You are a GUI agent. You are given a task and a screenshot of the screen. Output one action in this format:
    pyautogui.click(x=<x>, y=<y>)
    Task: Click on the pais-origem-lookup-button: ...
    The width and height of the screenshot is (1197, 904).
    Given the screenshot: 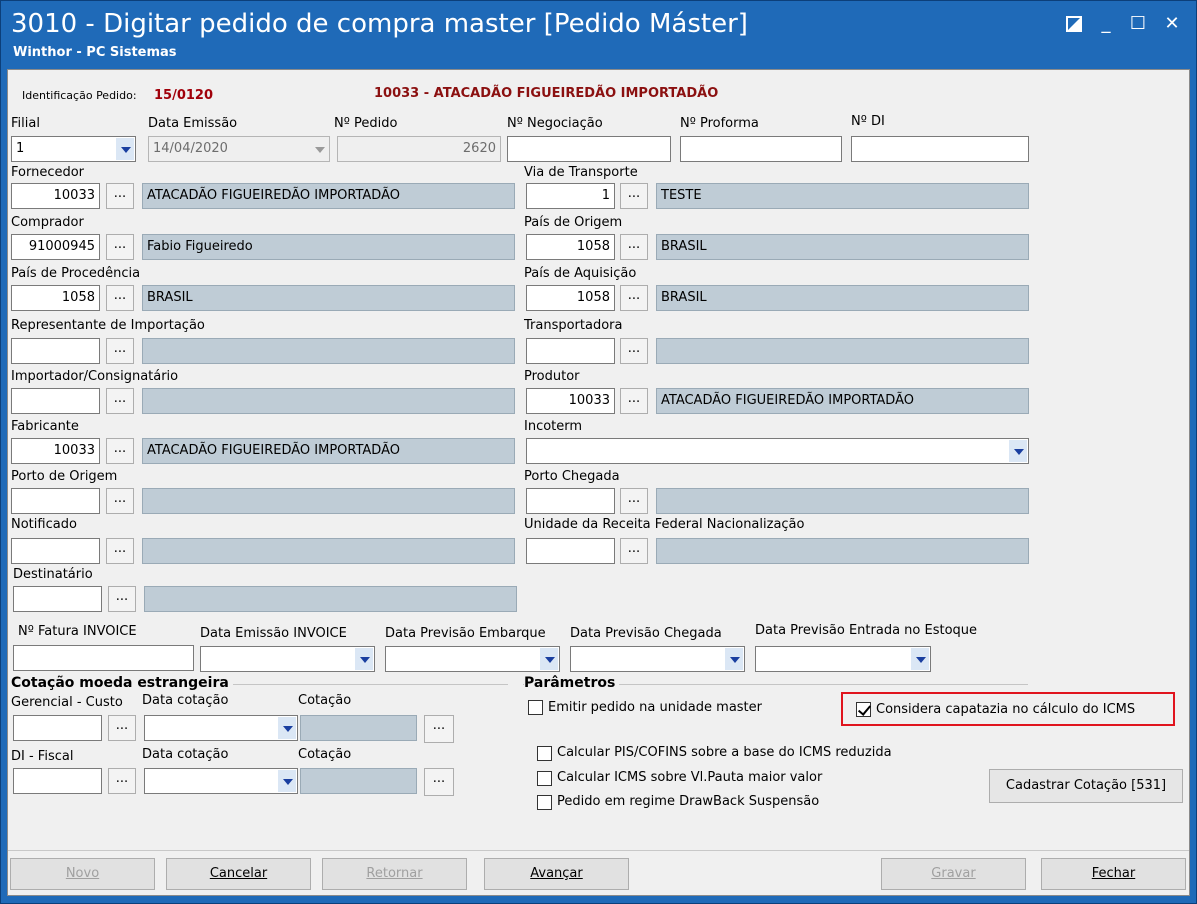 What is the action you would take?
    pyautogui.click(x=634, y=247)
    